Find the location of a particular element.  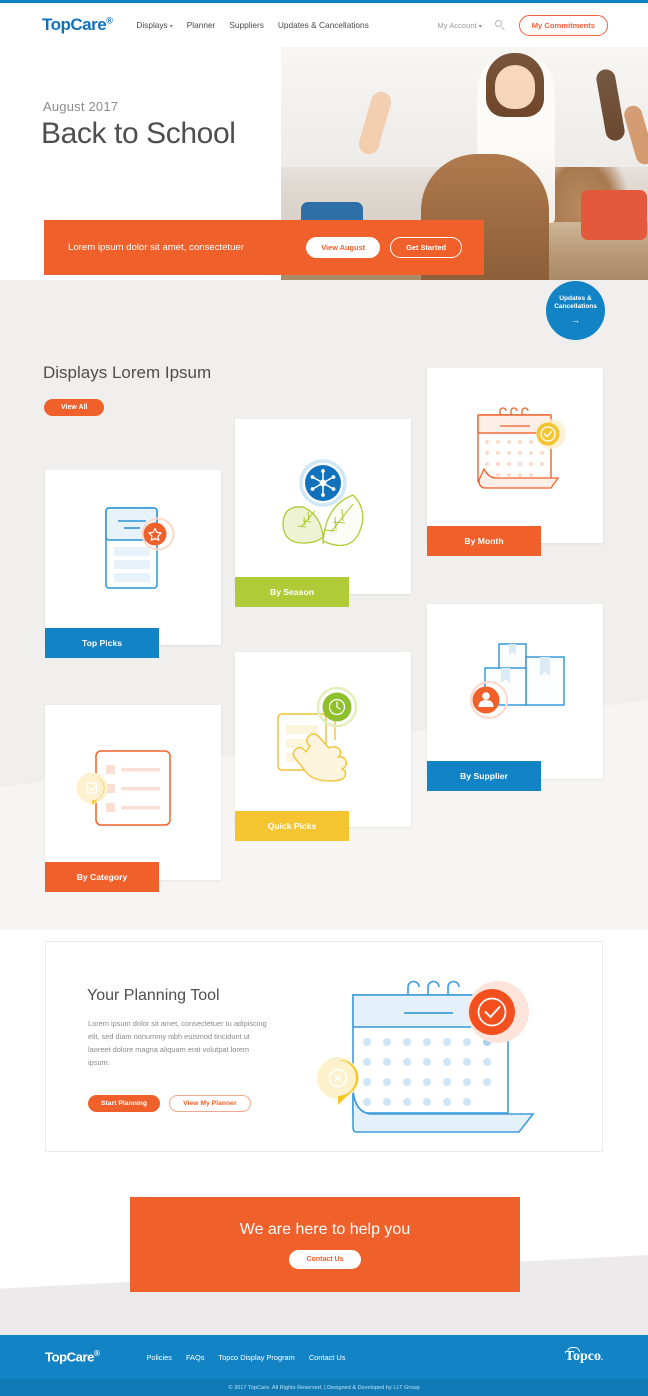

display-card-by-supplier is located at coordinates (515, 691).